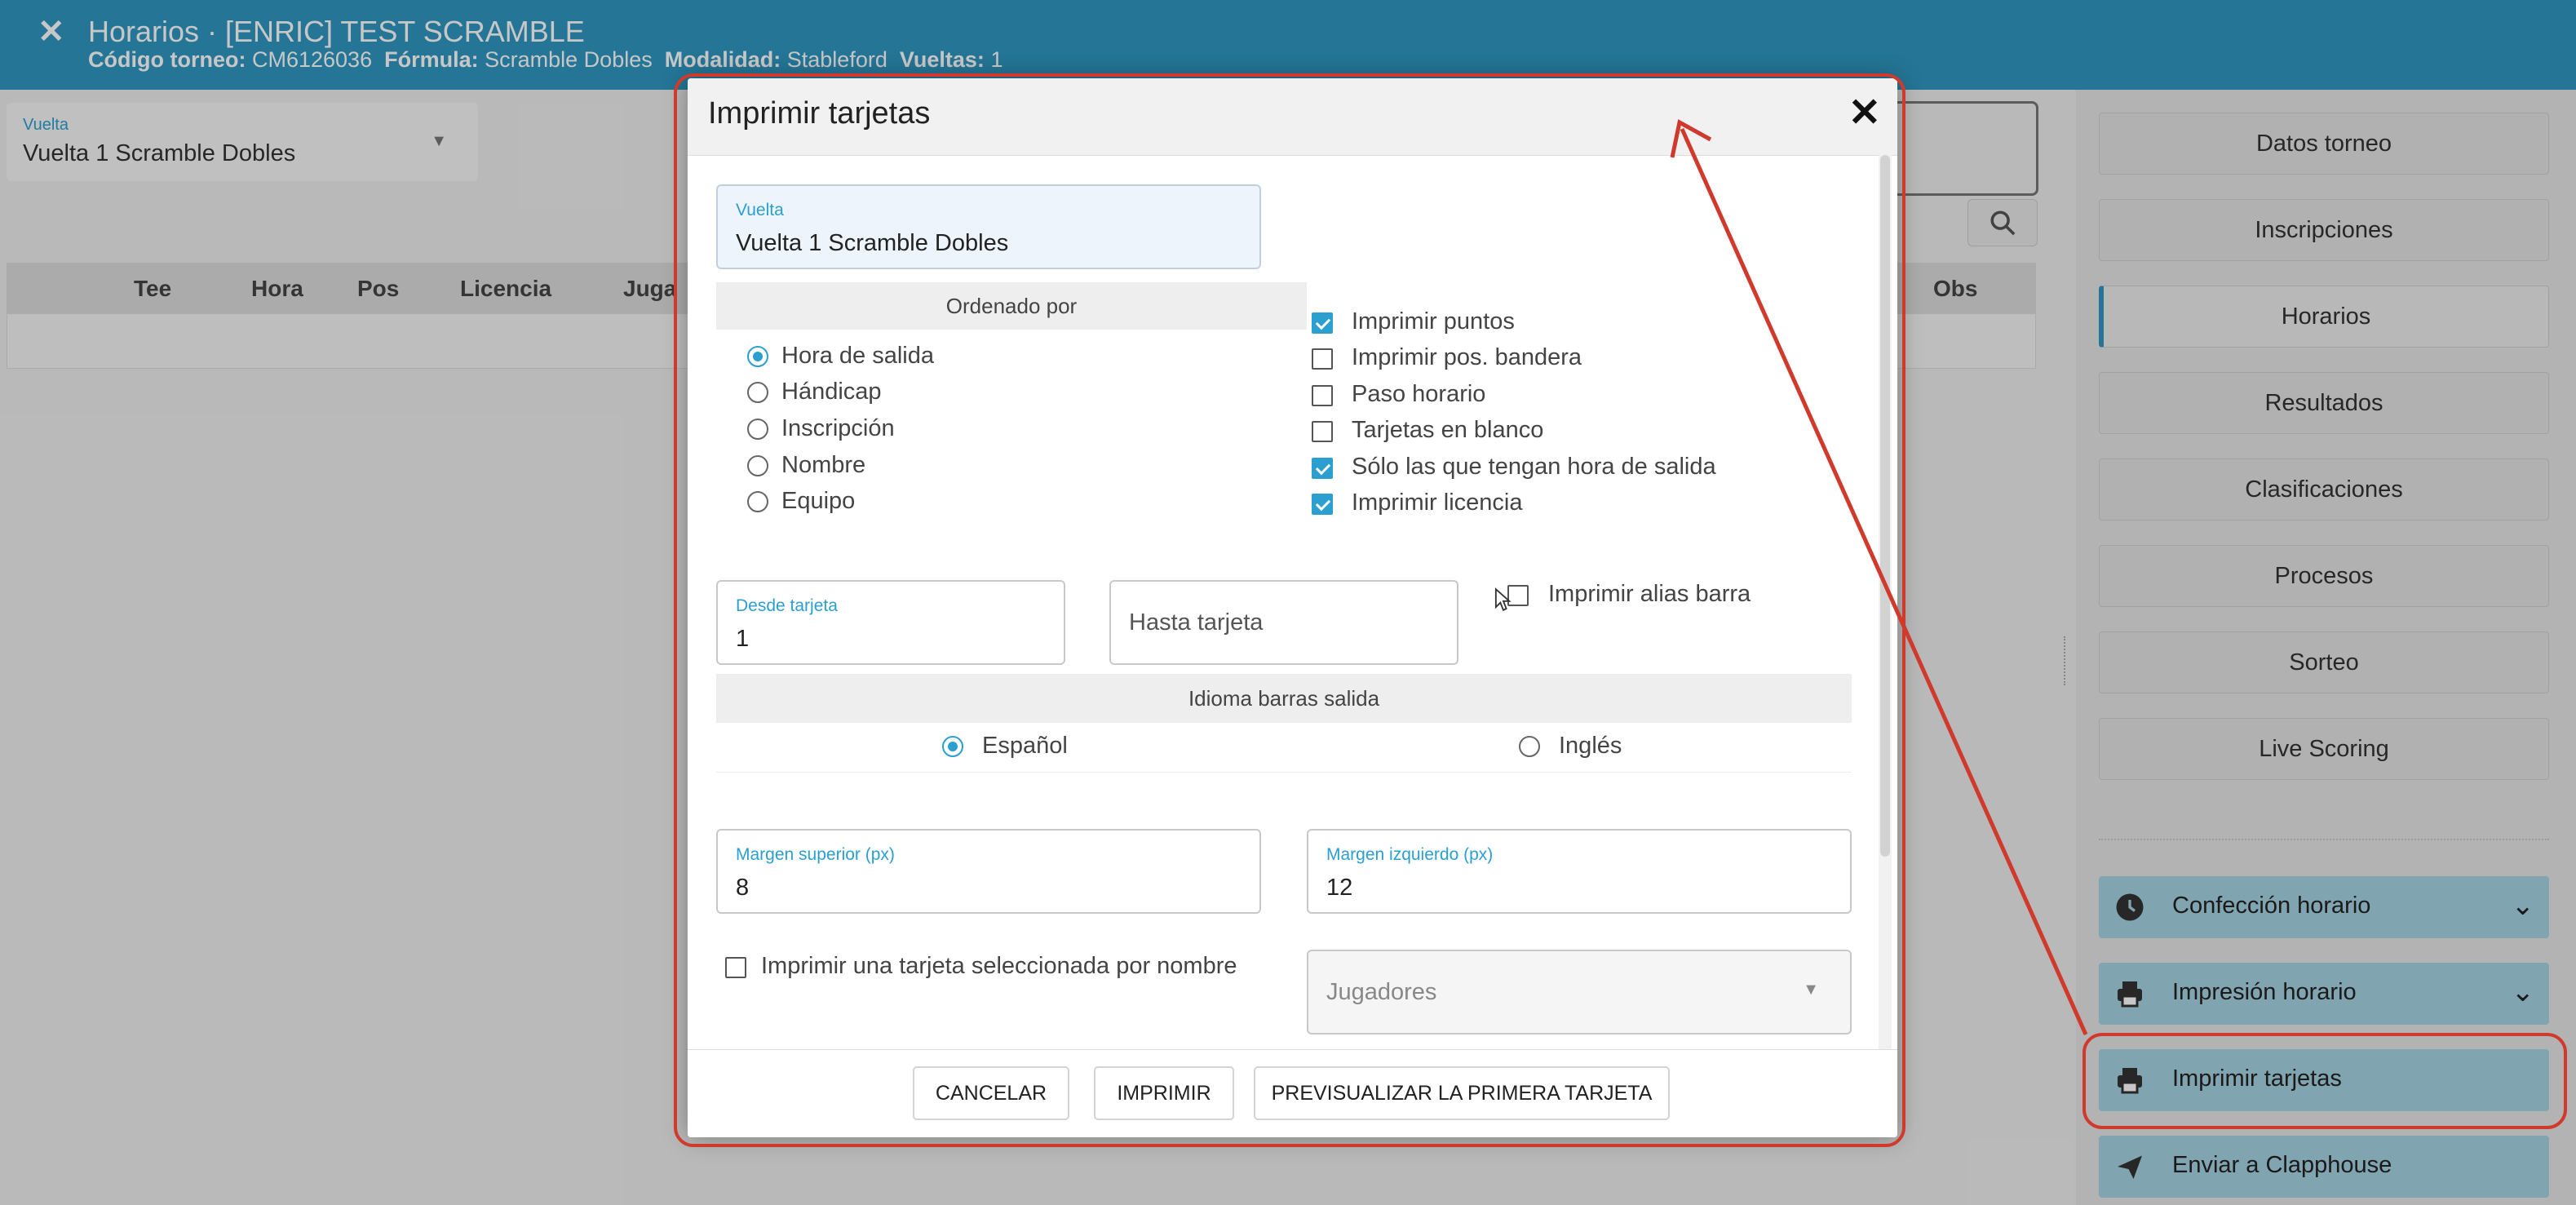 This screenshot has height=1205, width=2576. What do you see at coordinates (1467, 357) in the screenshot?
I see `pos-bandera-label: Imprimir pos. bandera` at bounding box center [1467, 357].